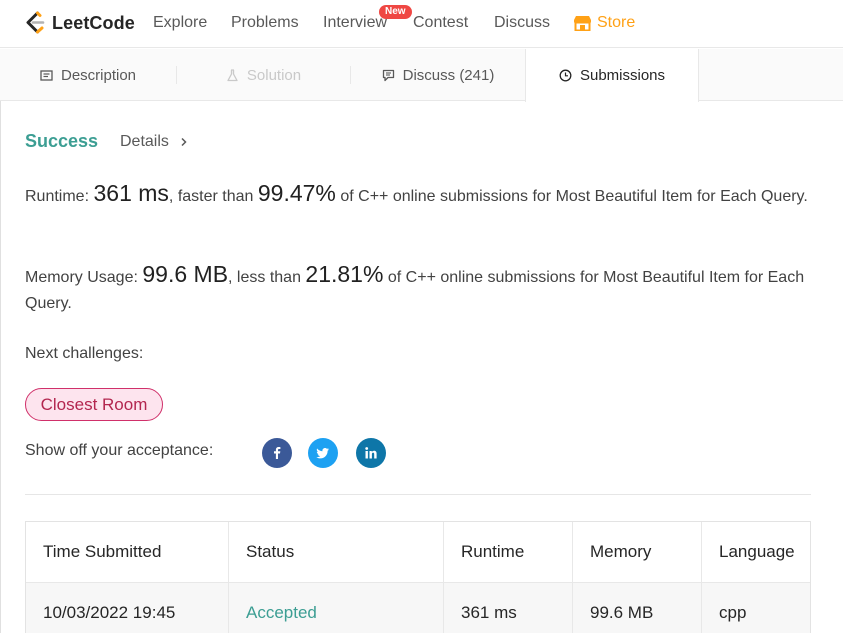  What do you see at coordinates (185, 274) in the screenshot?
I see `memory-value: 99.6 MB` at bounding box center [185, 274].